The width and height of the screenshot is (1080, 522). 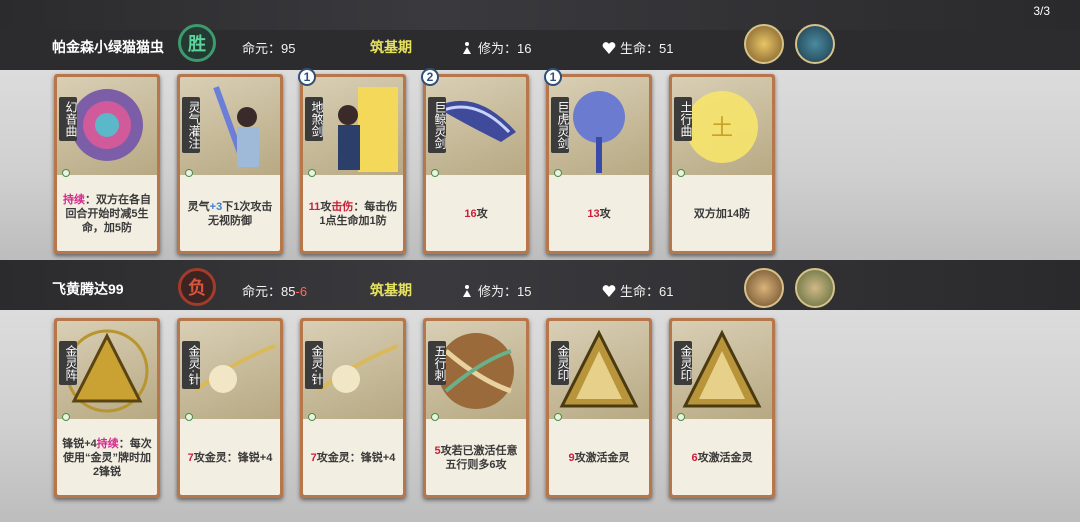 What do you see at coordinates (230, 214) in the screenshot?
I see `card-description: 灵气+3下1次攻击无视防御` at bounding box center [230, 214].